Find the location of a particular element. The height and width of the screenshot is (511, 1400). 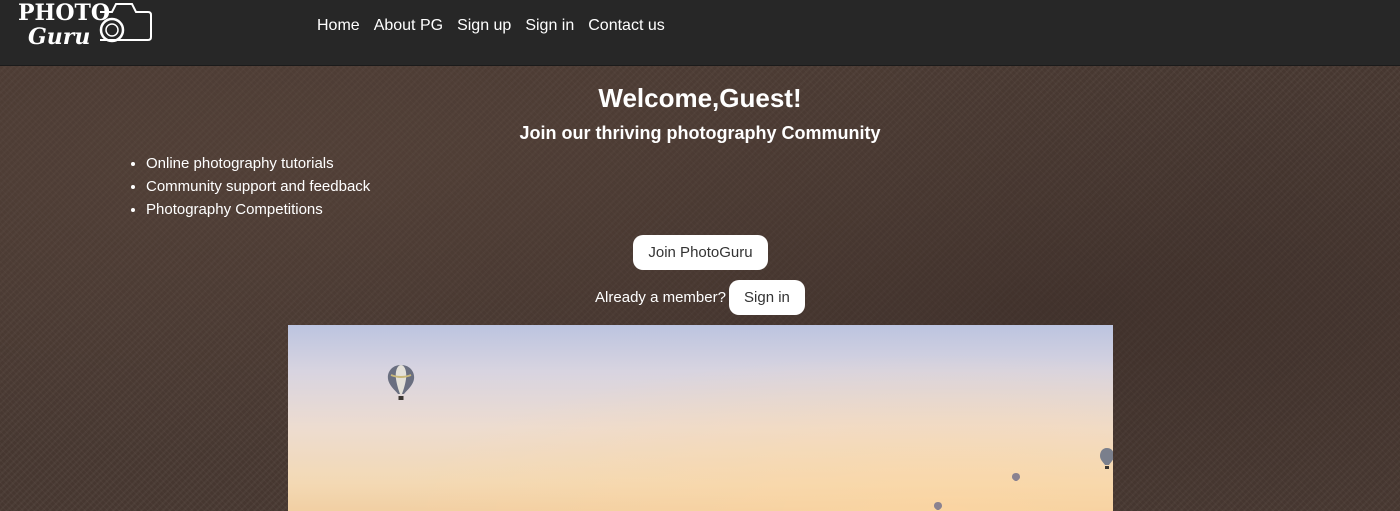

photoguru-logo: PHOTO Guru is located at coordinates (86, 25).